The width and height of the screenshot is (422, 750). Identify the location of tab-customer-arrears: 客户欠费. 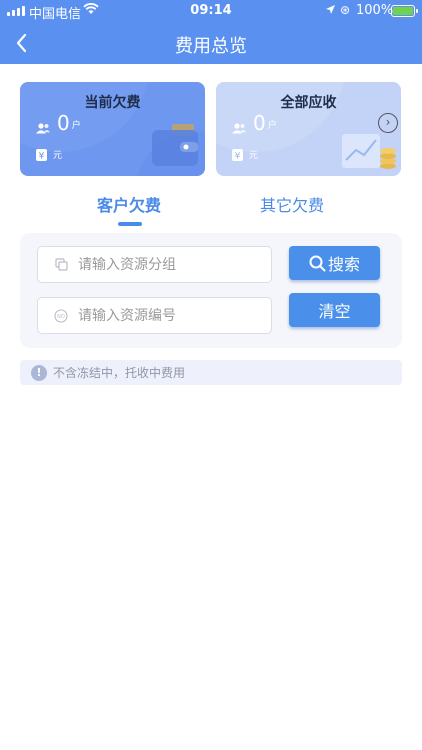
(129, 204).